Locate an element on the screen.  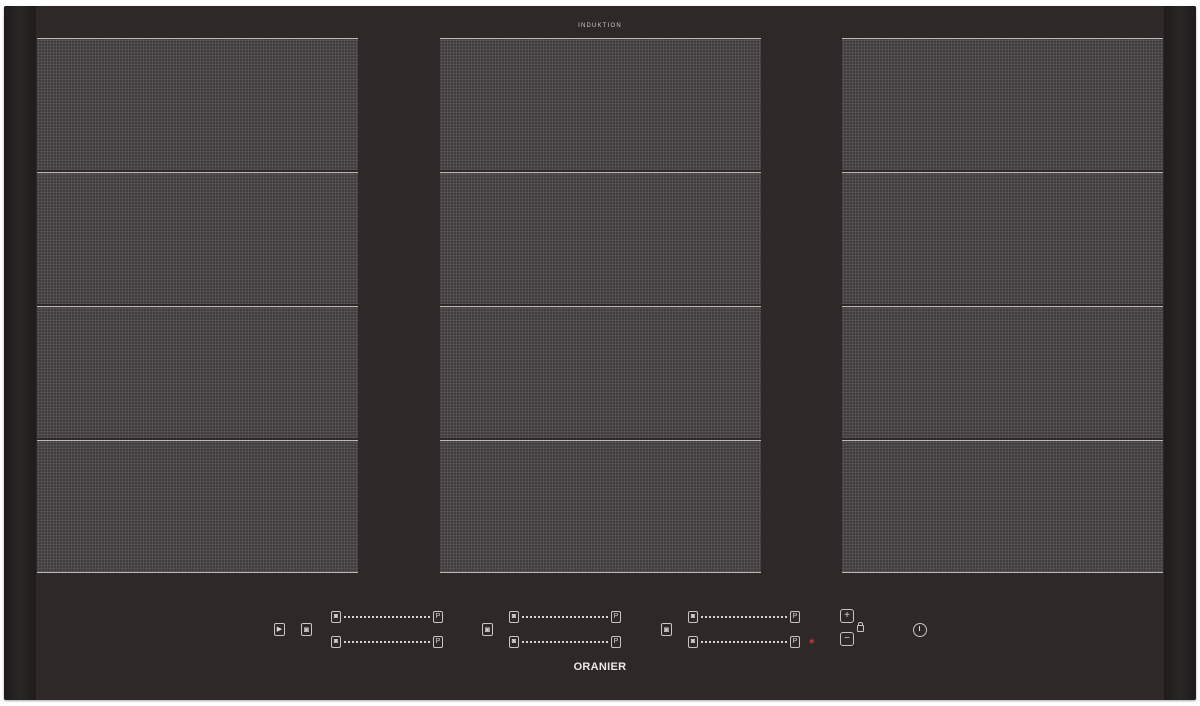
plus-button: + is located at coordinates (847, 616).